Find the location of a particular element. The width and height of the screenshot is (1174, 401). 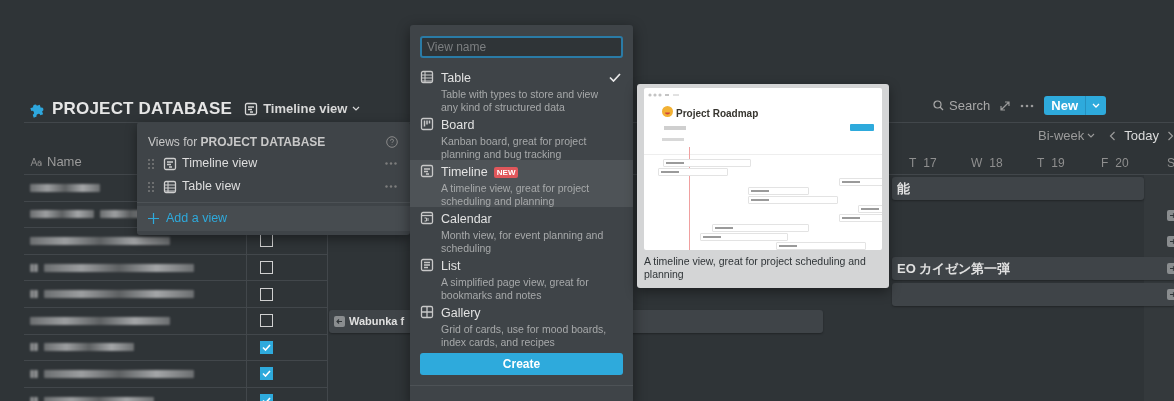

popover-title: Views for PROJECT DATABASE is located at coordinates (237, 142).